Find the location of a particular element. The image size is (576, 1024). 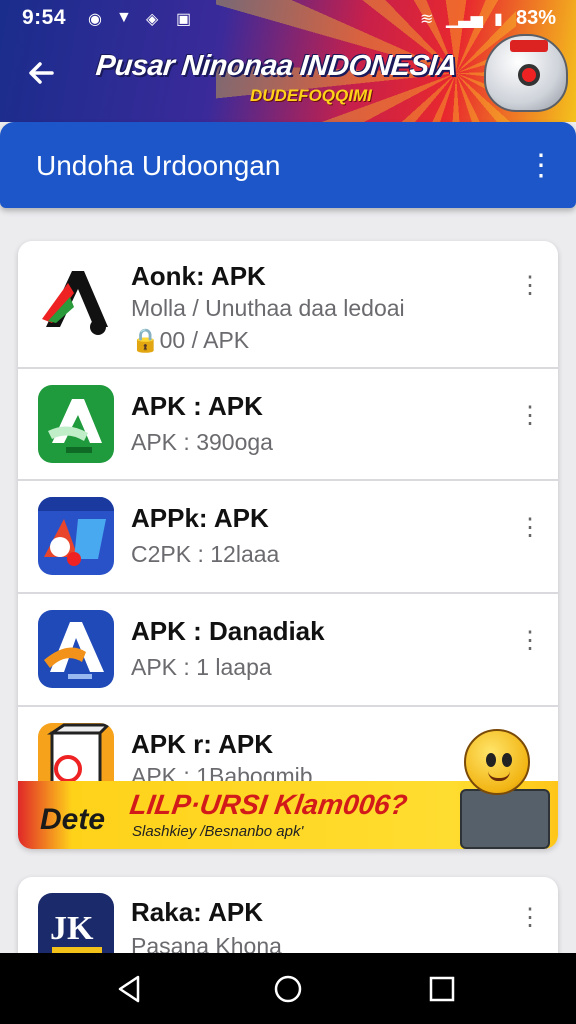

back-arrow-svg is located at coordinates (41, 73).